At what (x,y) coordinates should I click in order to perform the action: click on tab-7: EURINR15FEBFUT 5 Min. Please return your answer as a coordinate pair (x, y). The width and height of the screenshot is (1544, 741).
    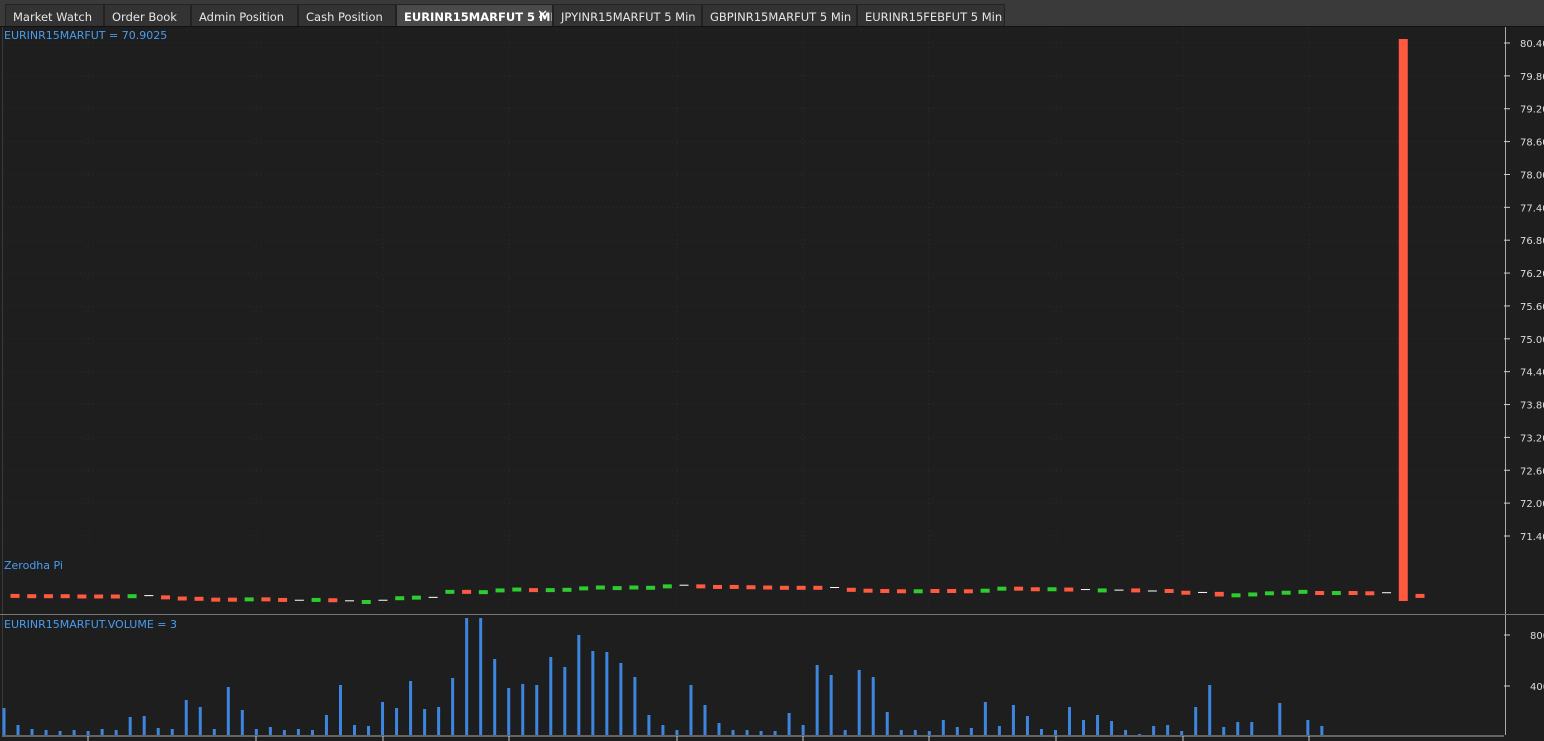
    Looking at the image, I should click on (931, 15).